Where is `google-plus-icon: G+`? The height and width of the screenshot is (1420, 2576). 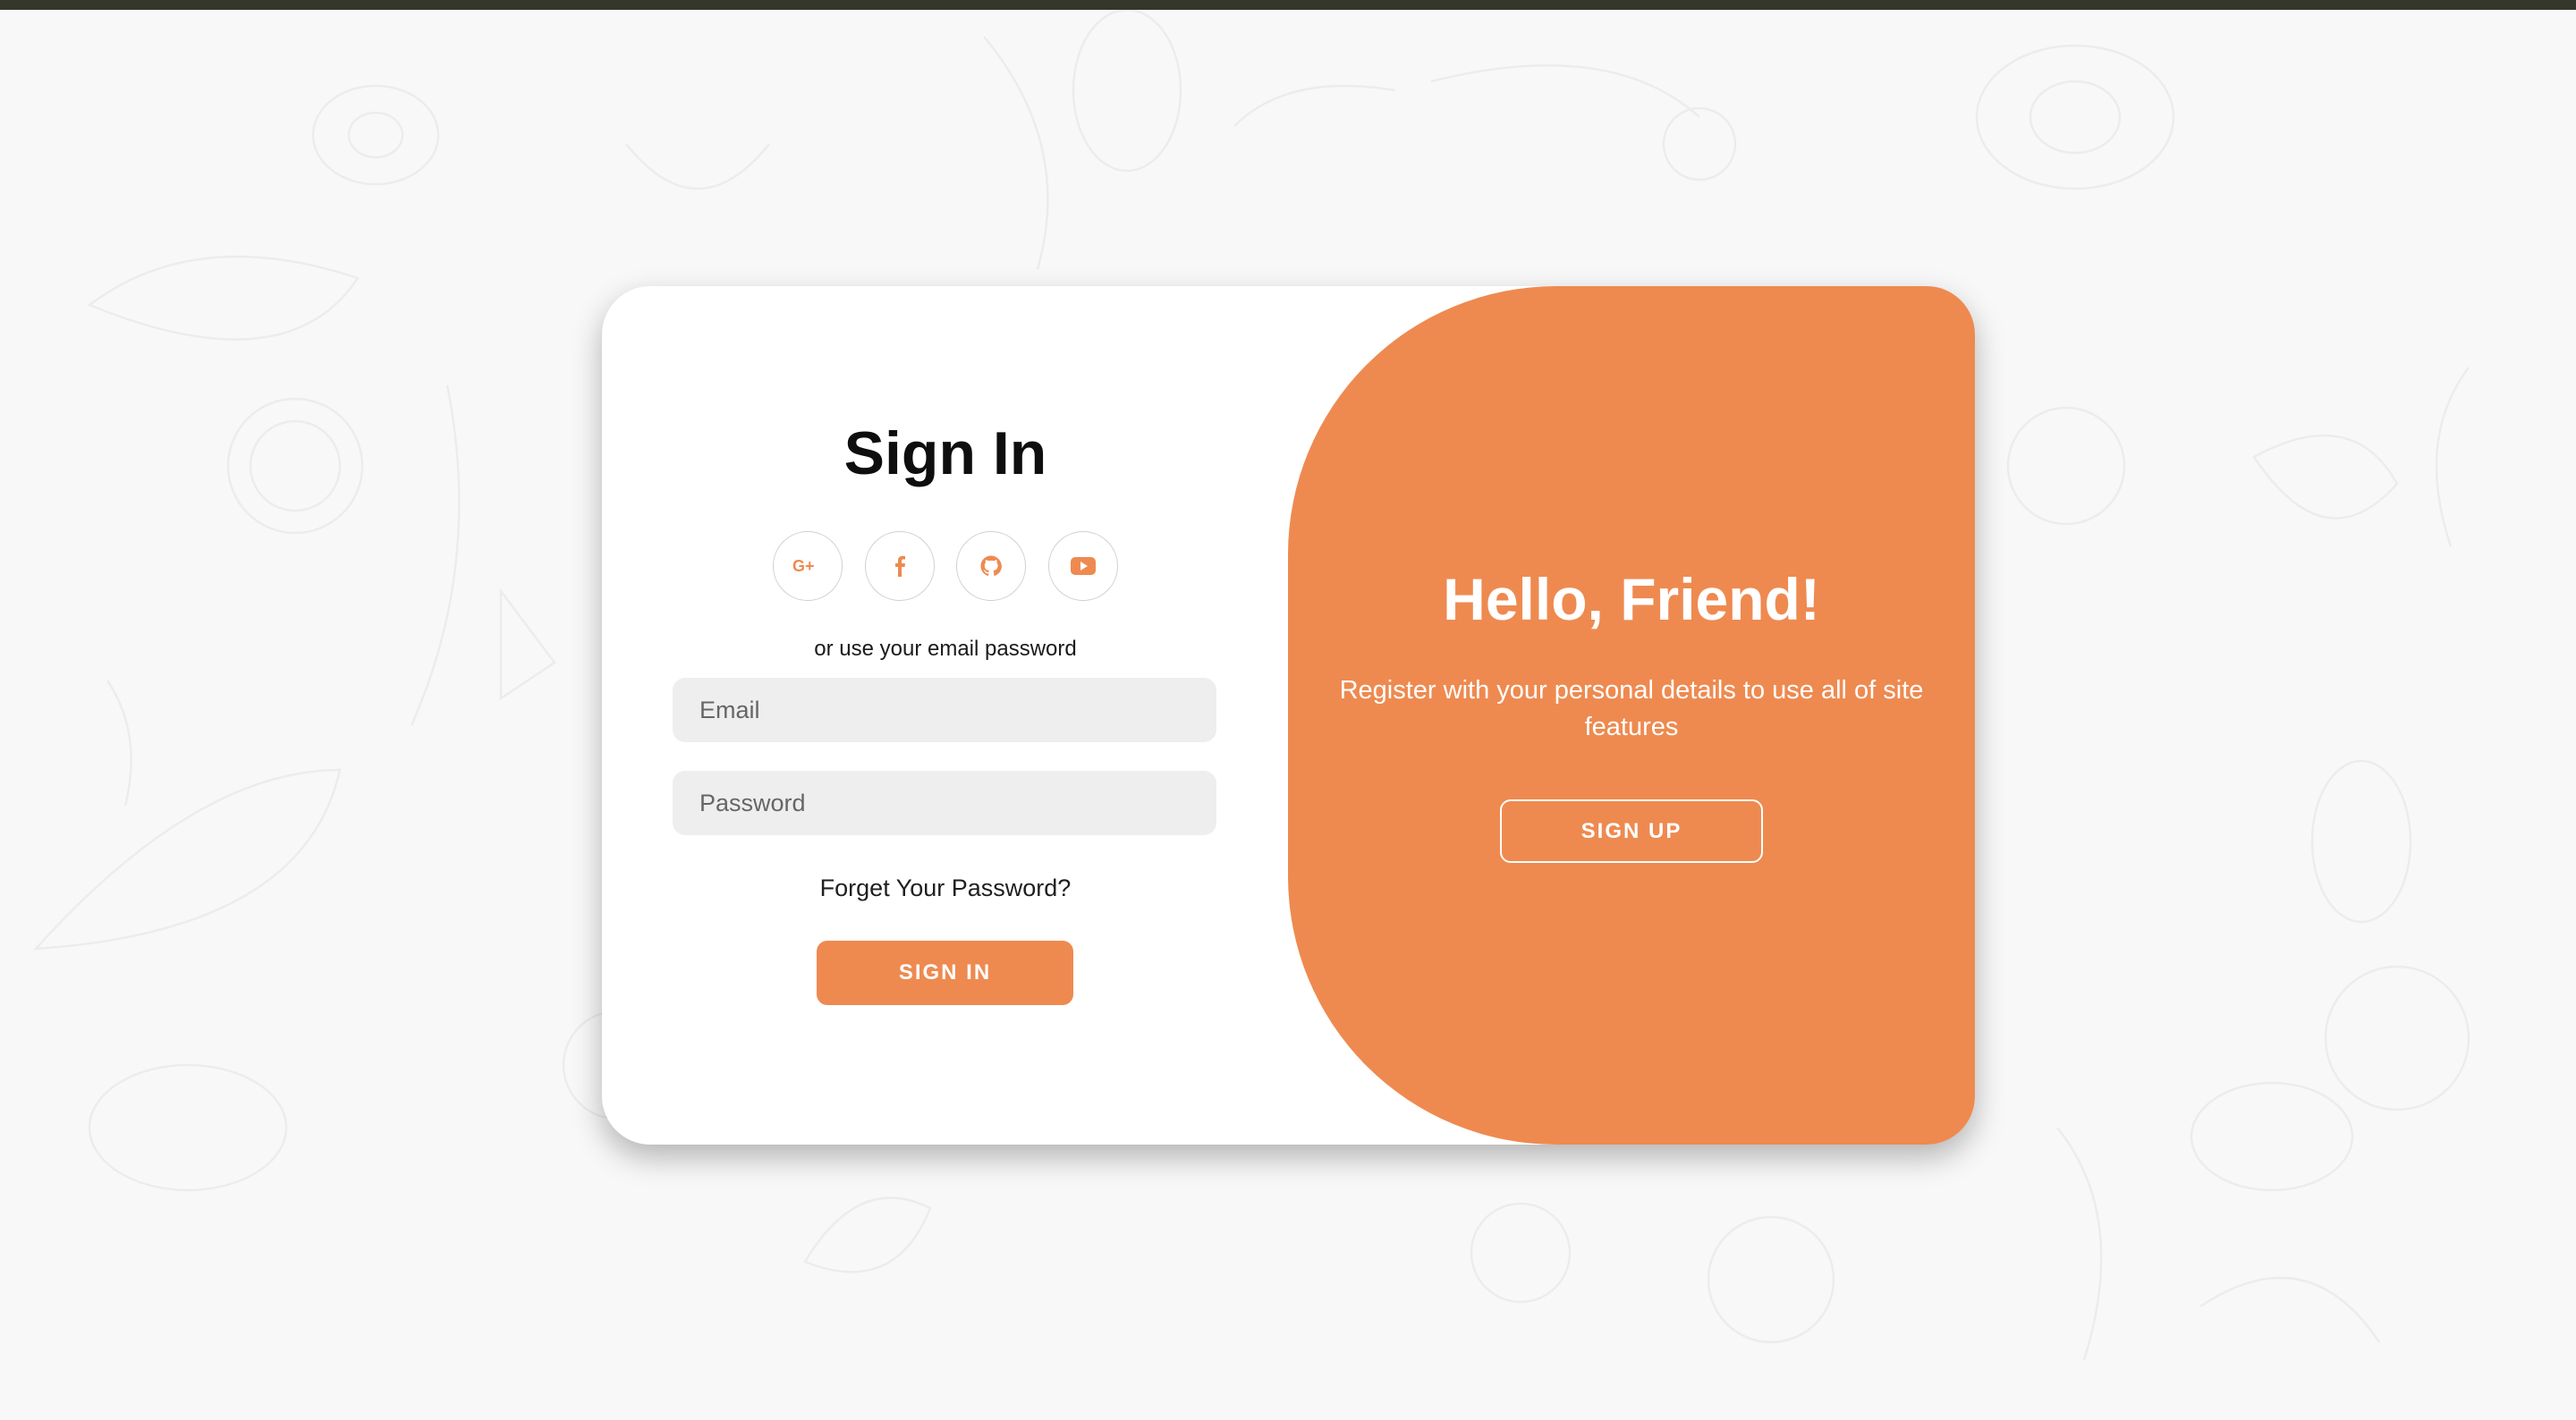 google-plus-icon: G+ is located at coordinates (803, 566).